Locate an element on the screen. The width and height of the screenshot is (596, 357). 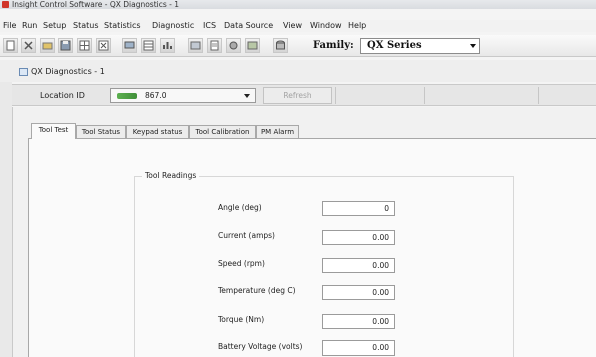
window-icon is located at coordinates (23, 72).